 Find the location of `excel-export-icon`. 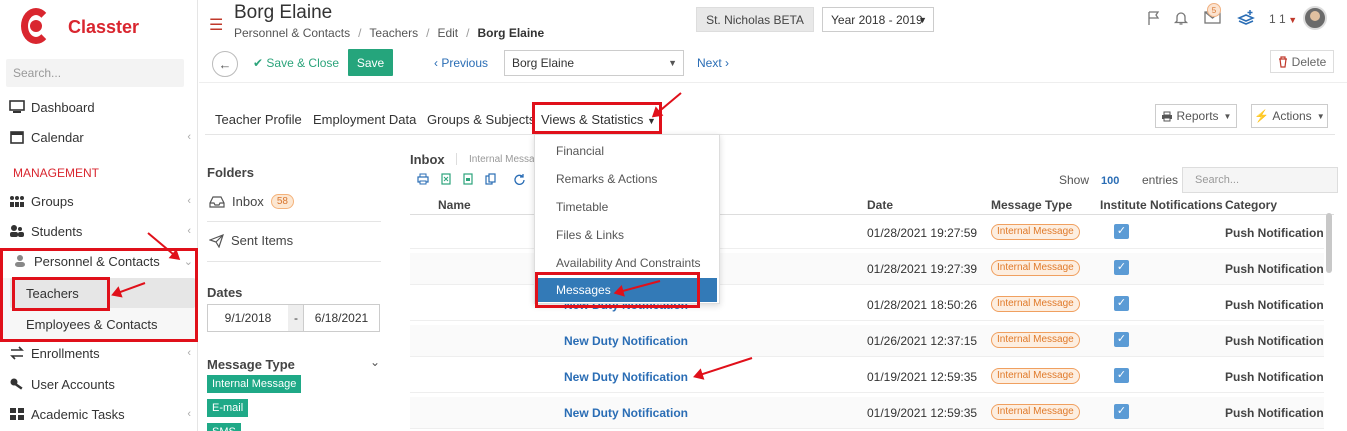

excel-export-icon is located at coordinates (446, 179).